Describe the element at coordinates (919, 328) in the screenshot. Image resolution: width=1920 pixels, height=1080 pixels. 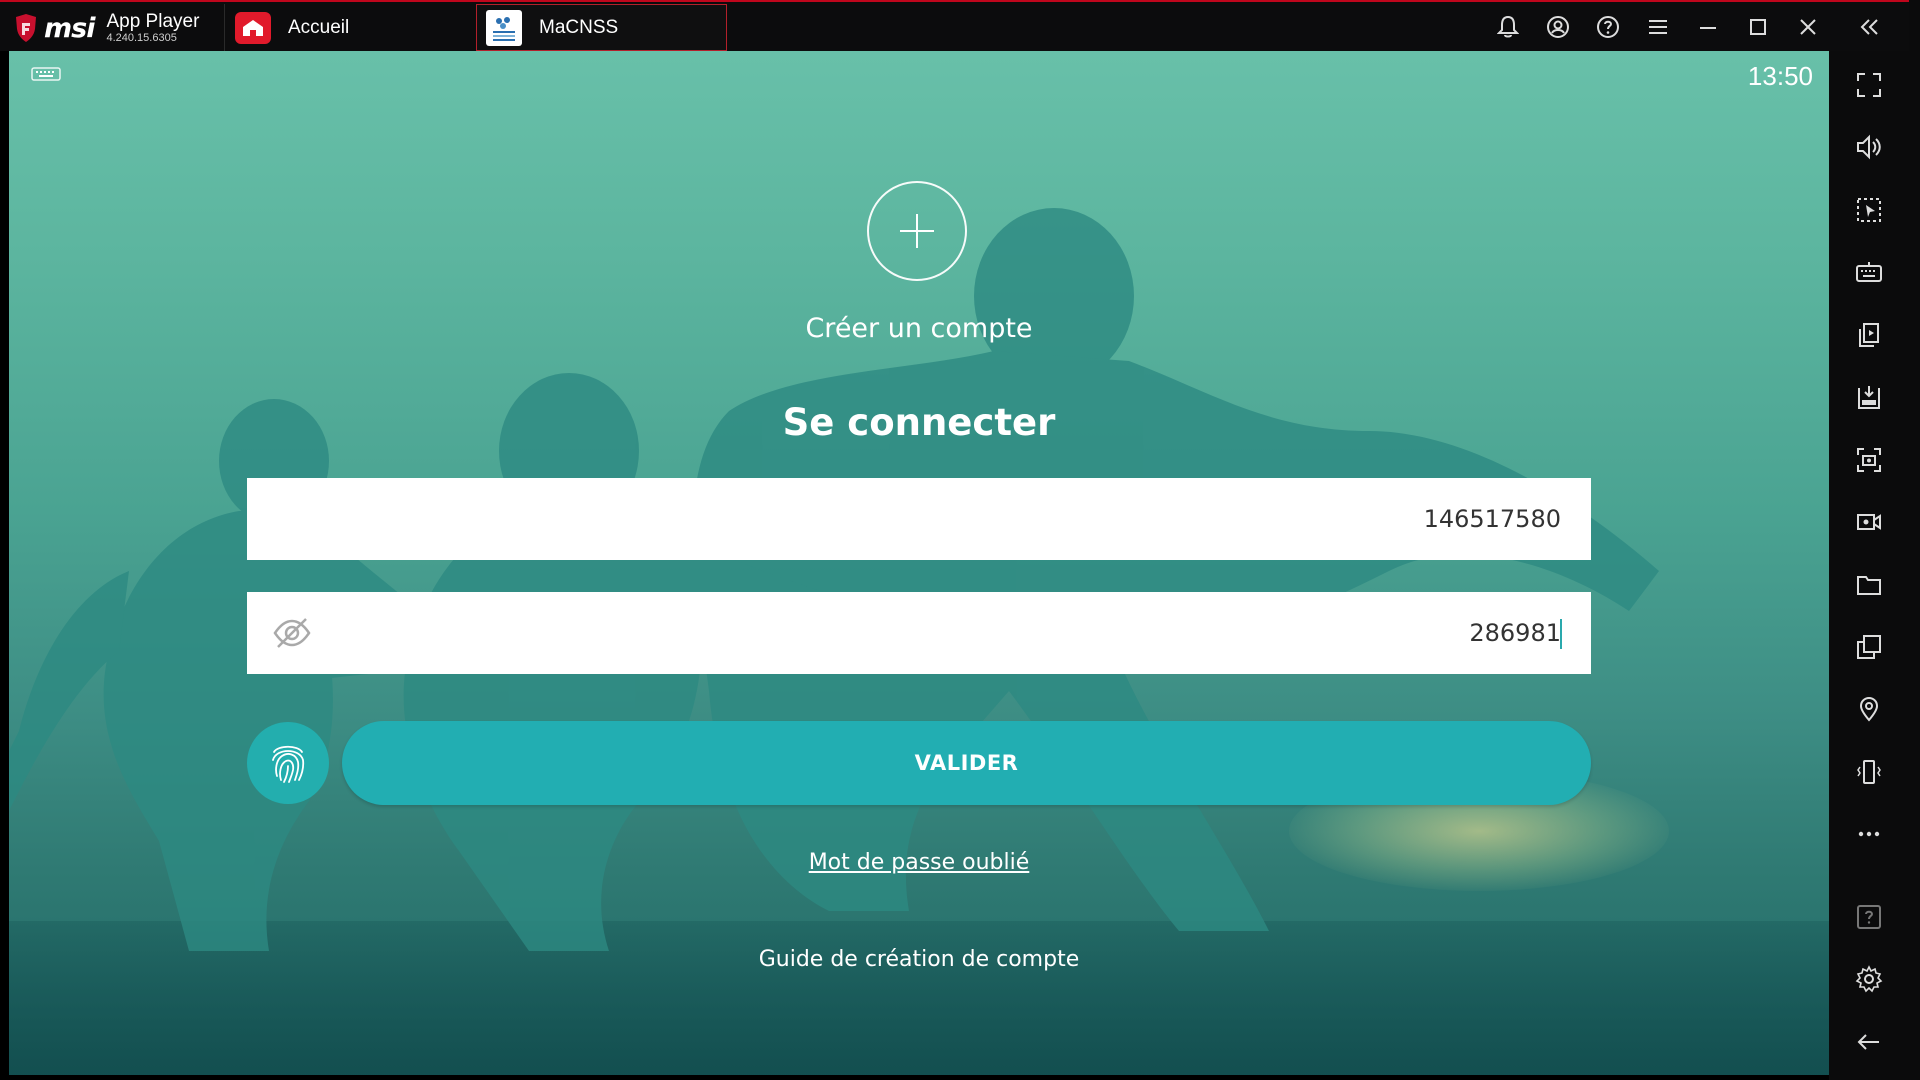
I see `create-account-label: Créer un compte` at that location.